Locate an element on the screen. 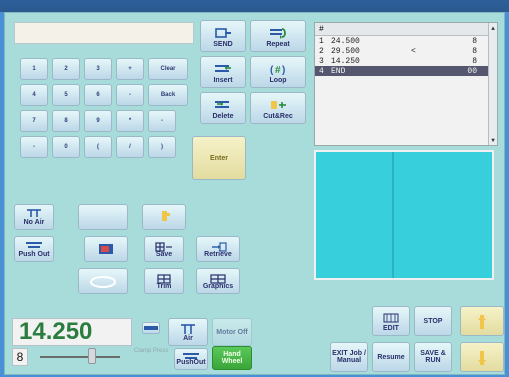 The image size is (509, 377). row-value: 24.500 is located at coordinates (345, 41).